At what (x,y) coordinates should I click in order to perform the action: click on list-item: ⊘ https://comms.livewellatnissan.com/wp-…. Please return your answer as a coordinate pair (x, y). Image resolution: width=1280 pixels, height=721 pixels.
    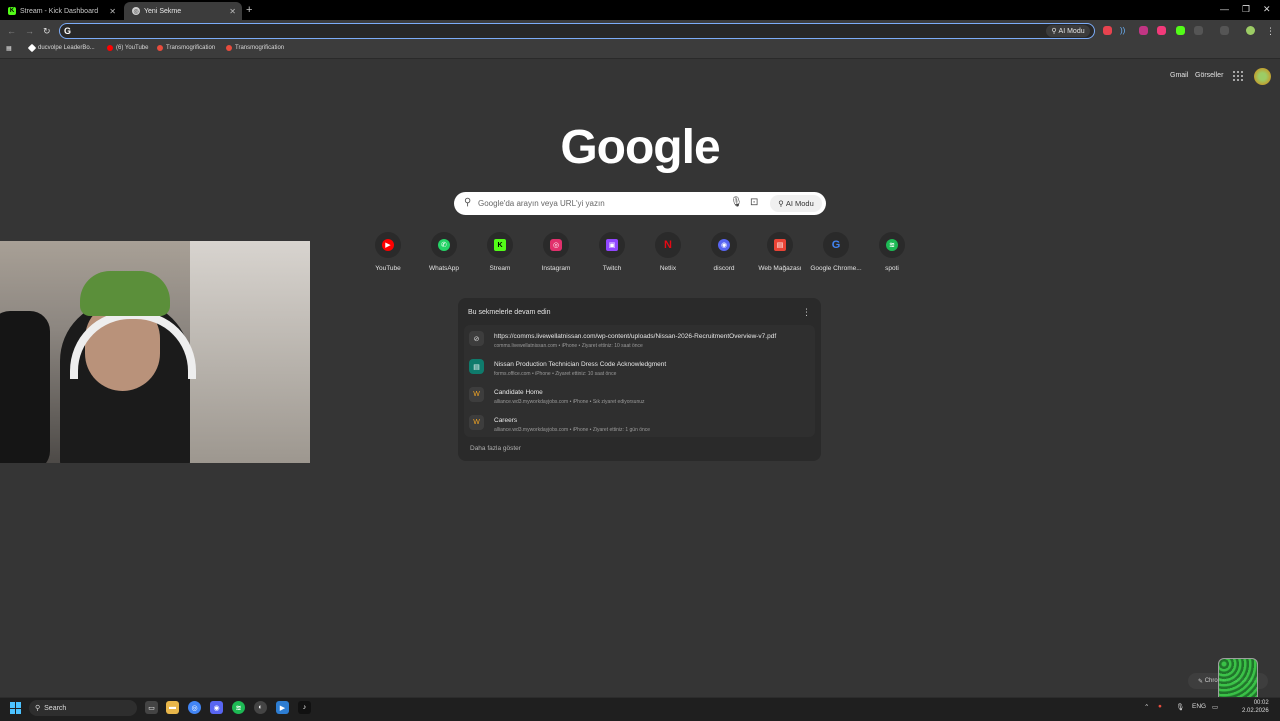
    Looking at the image, I should click on (639, 339).